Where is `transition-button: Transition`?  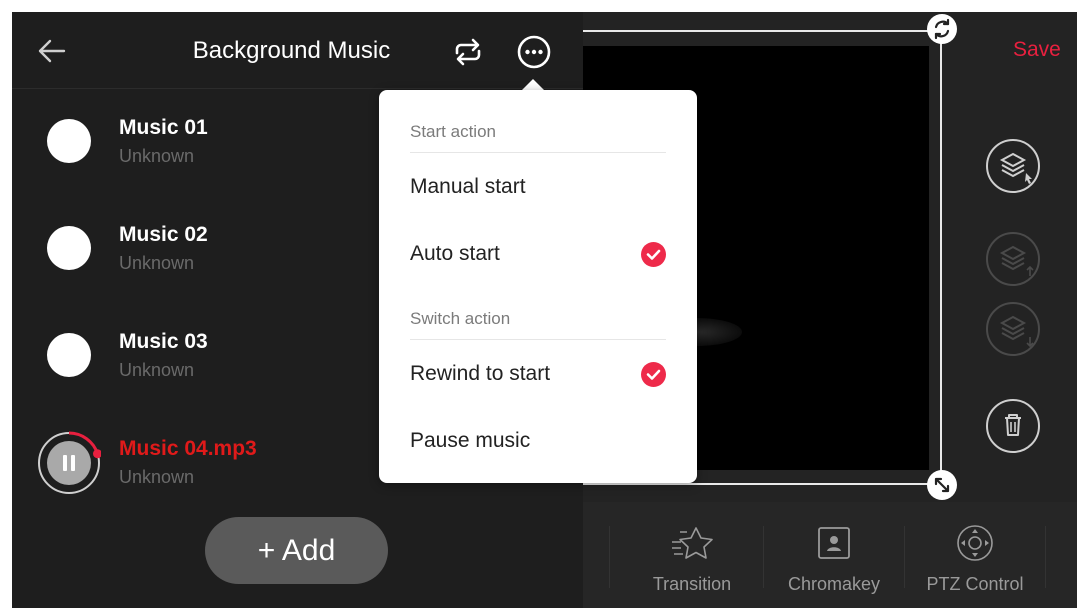 transition-button: Transition is located at coordinates (692, 555).